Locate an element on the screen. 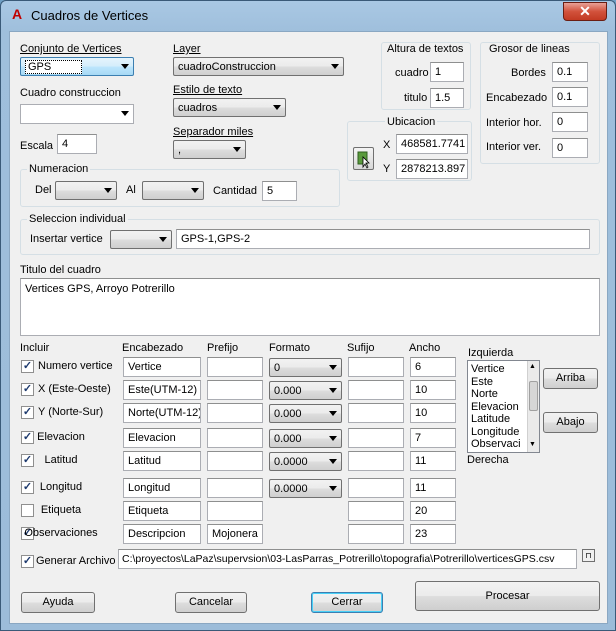 The height and width of the screenshot is (631, 616). separador-select: , is located at coordinates (209, 149).